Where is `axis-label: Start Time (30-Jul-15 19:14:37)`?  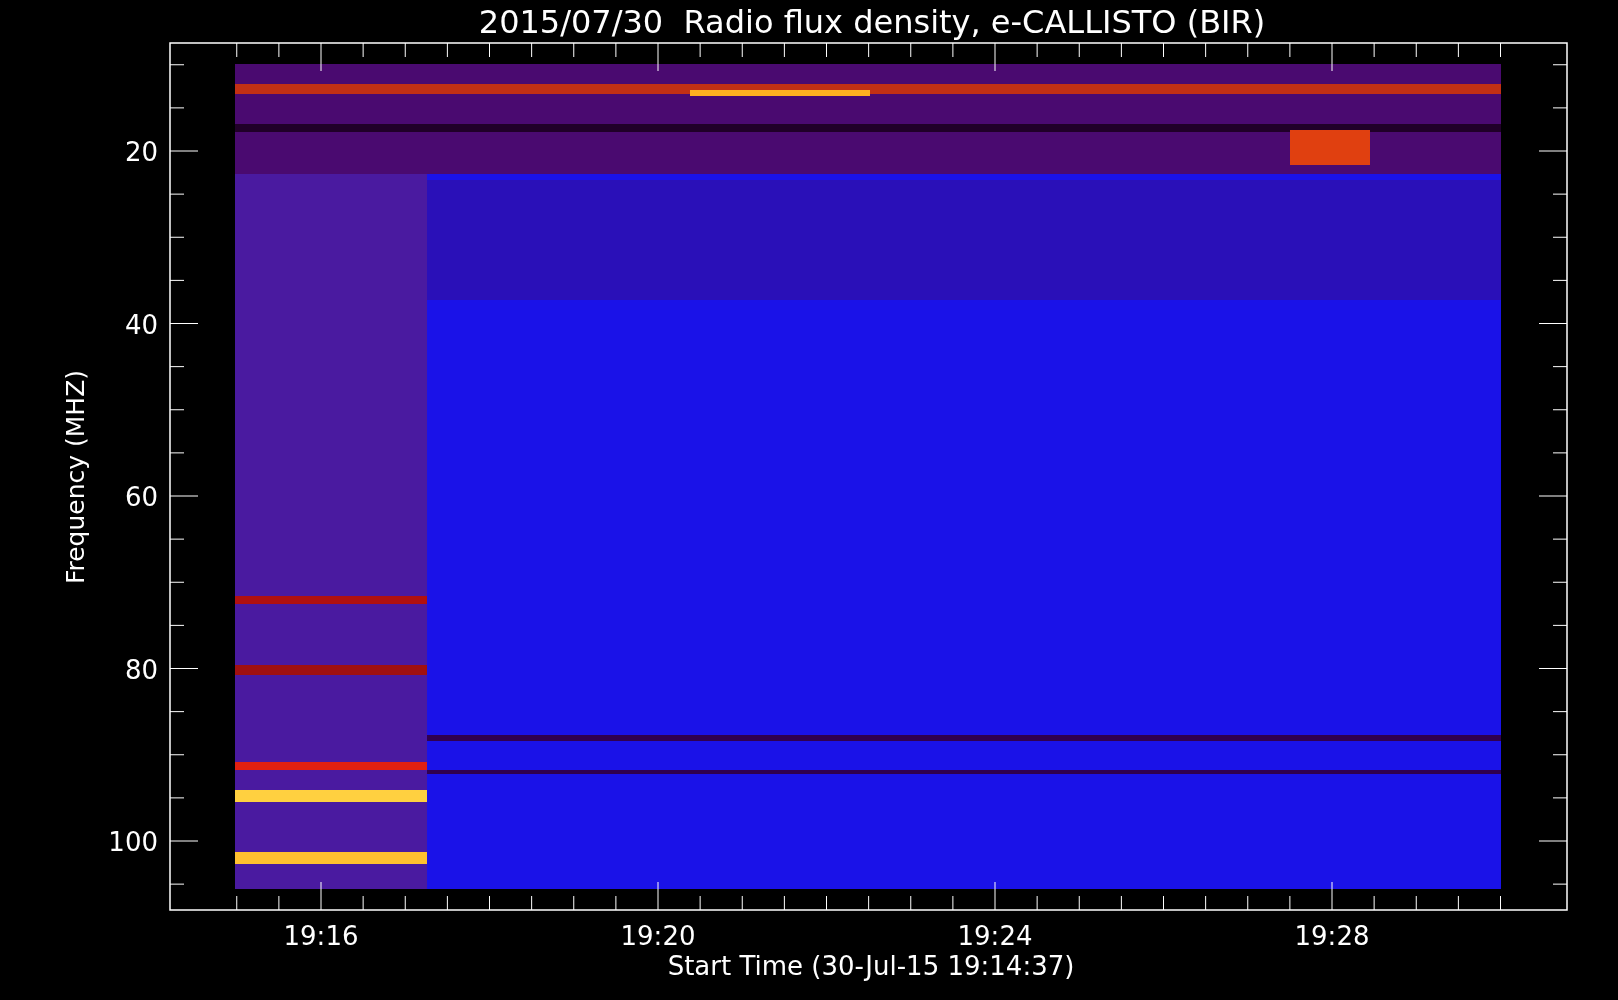
axis-label: Start Time (30-Jul-15 19:14:37) is located at coordinates (871, 966).